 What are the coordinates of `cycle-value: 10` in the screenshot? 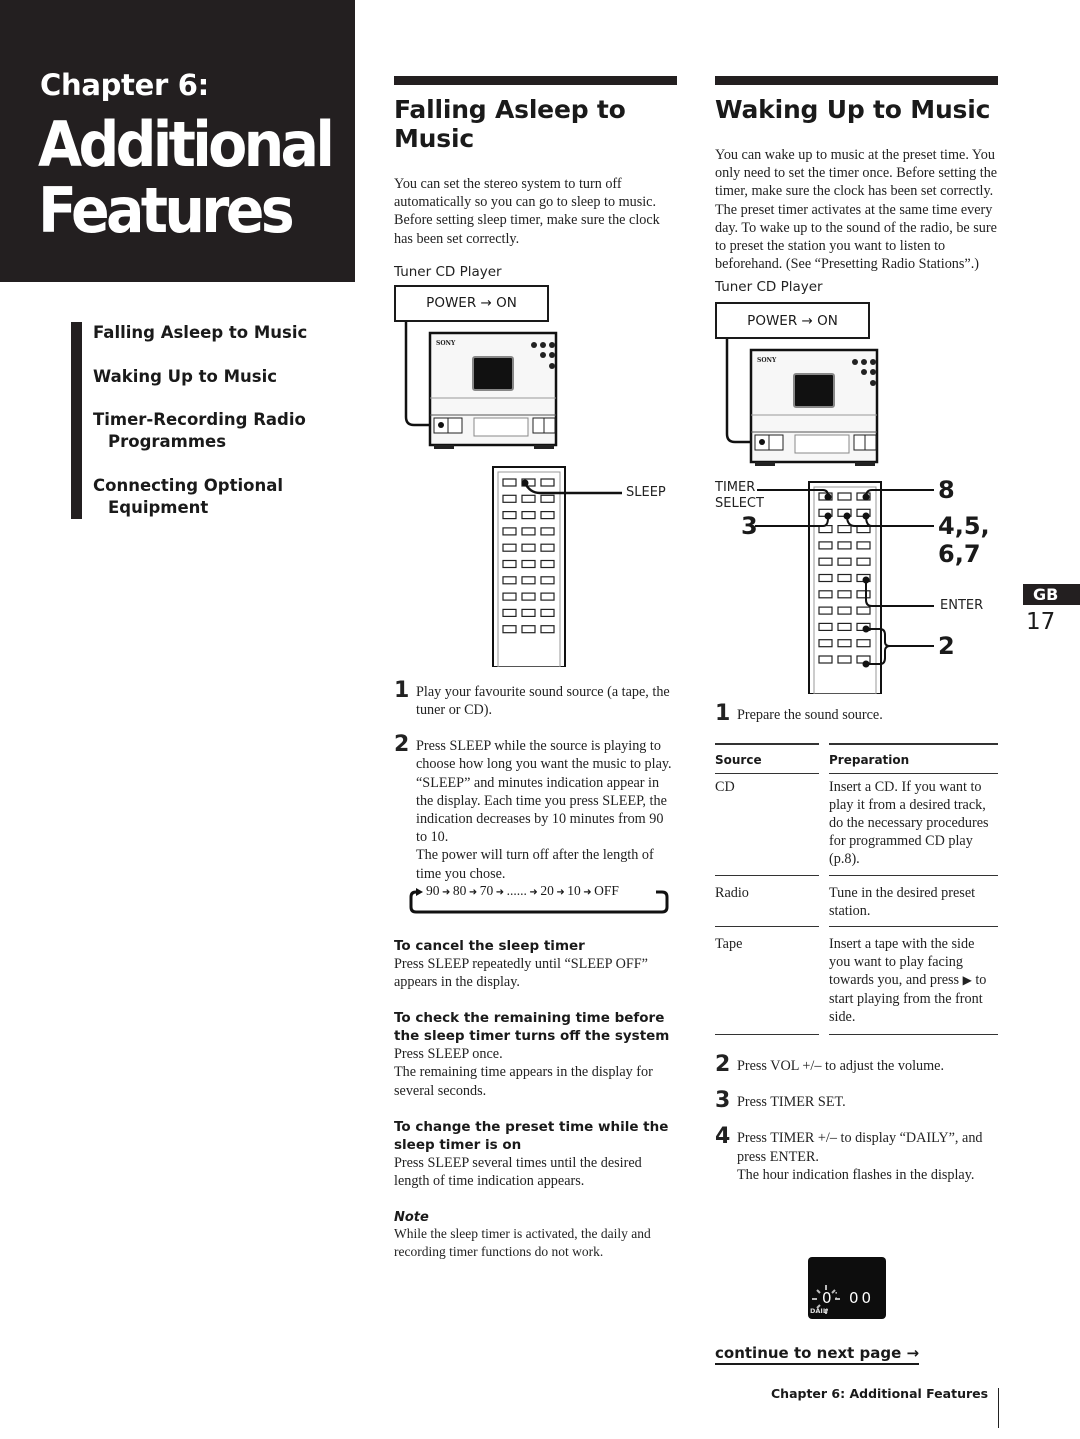 It's located at (574, 890).